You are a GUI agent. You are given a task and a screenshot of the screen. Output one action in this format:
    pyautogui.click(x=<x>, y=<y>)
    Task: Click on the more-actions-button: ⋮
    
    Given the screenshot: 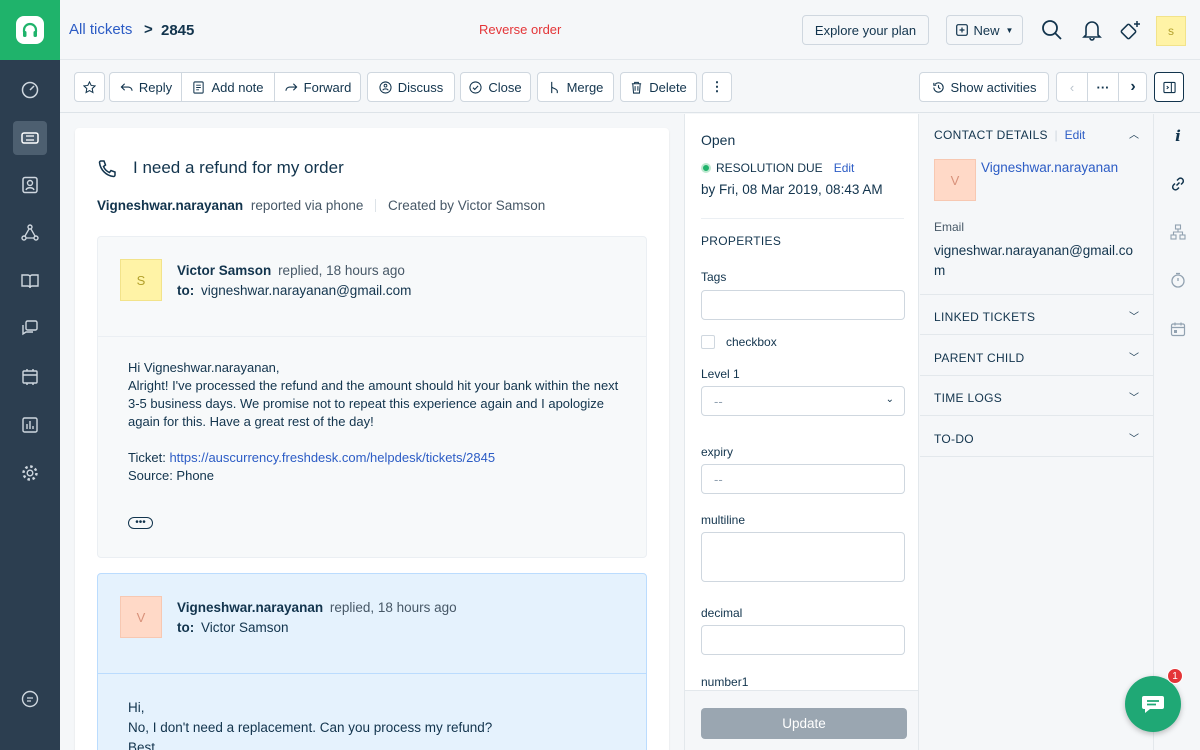 What is the action you would take?
    pyautogui.click(x=717, y=87)
    